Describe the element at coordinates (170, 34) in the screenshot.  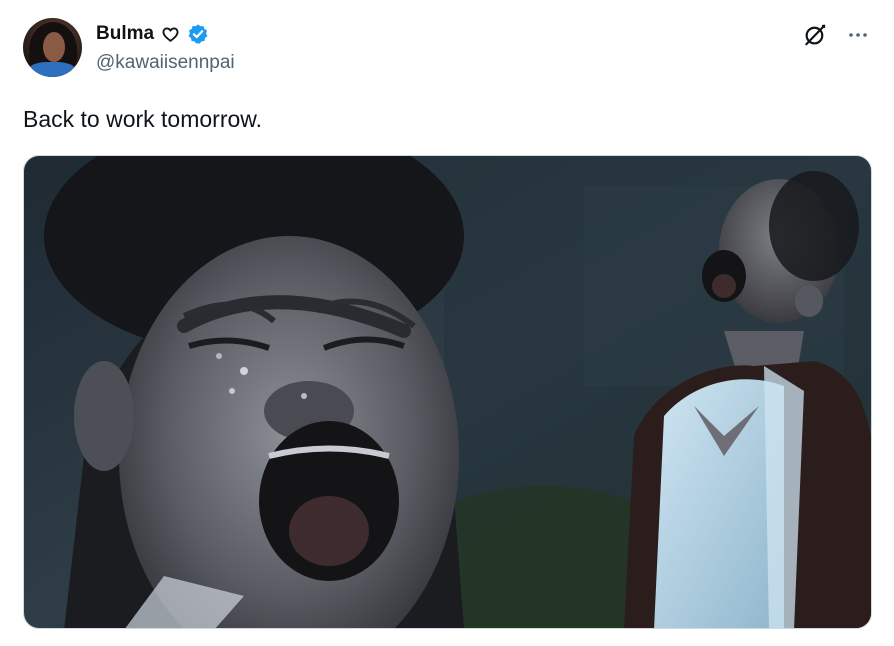
I see `heart-outline-icon` at that location.